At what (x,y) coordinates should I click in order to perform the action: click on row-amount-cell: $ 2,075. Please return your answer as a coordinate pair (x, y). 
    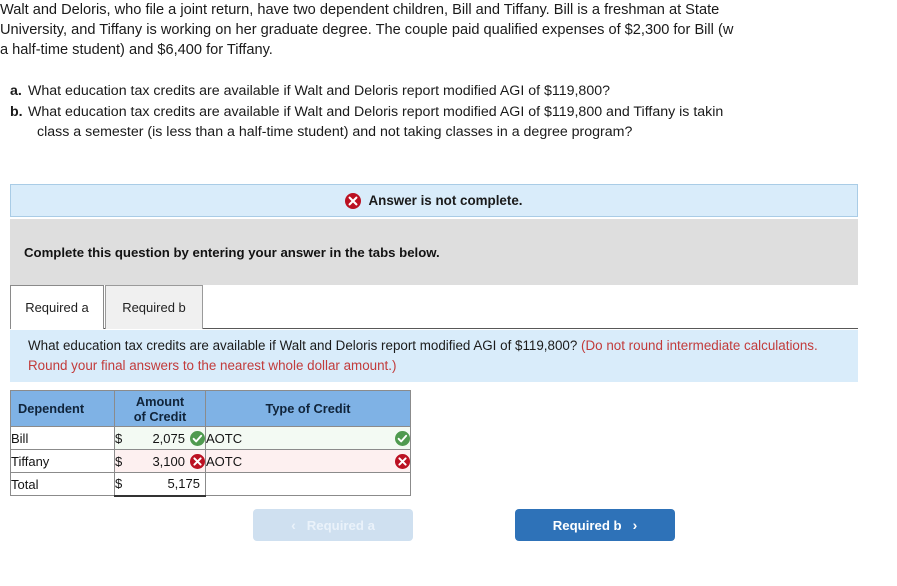
    Looking at the image, I should click on (160, 438).